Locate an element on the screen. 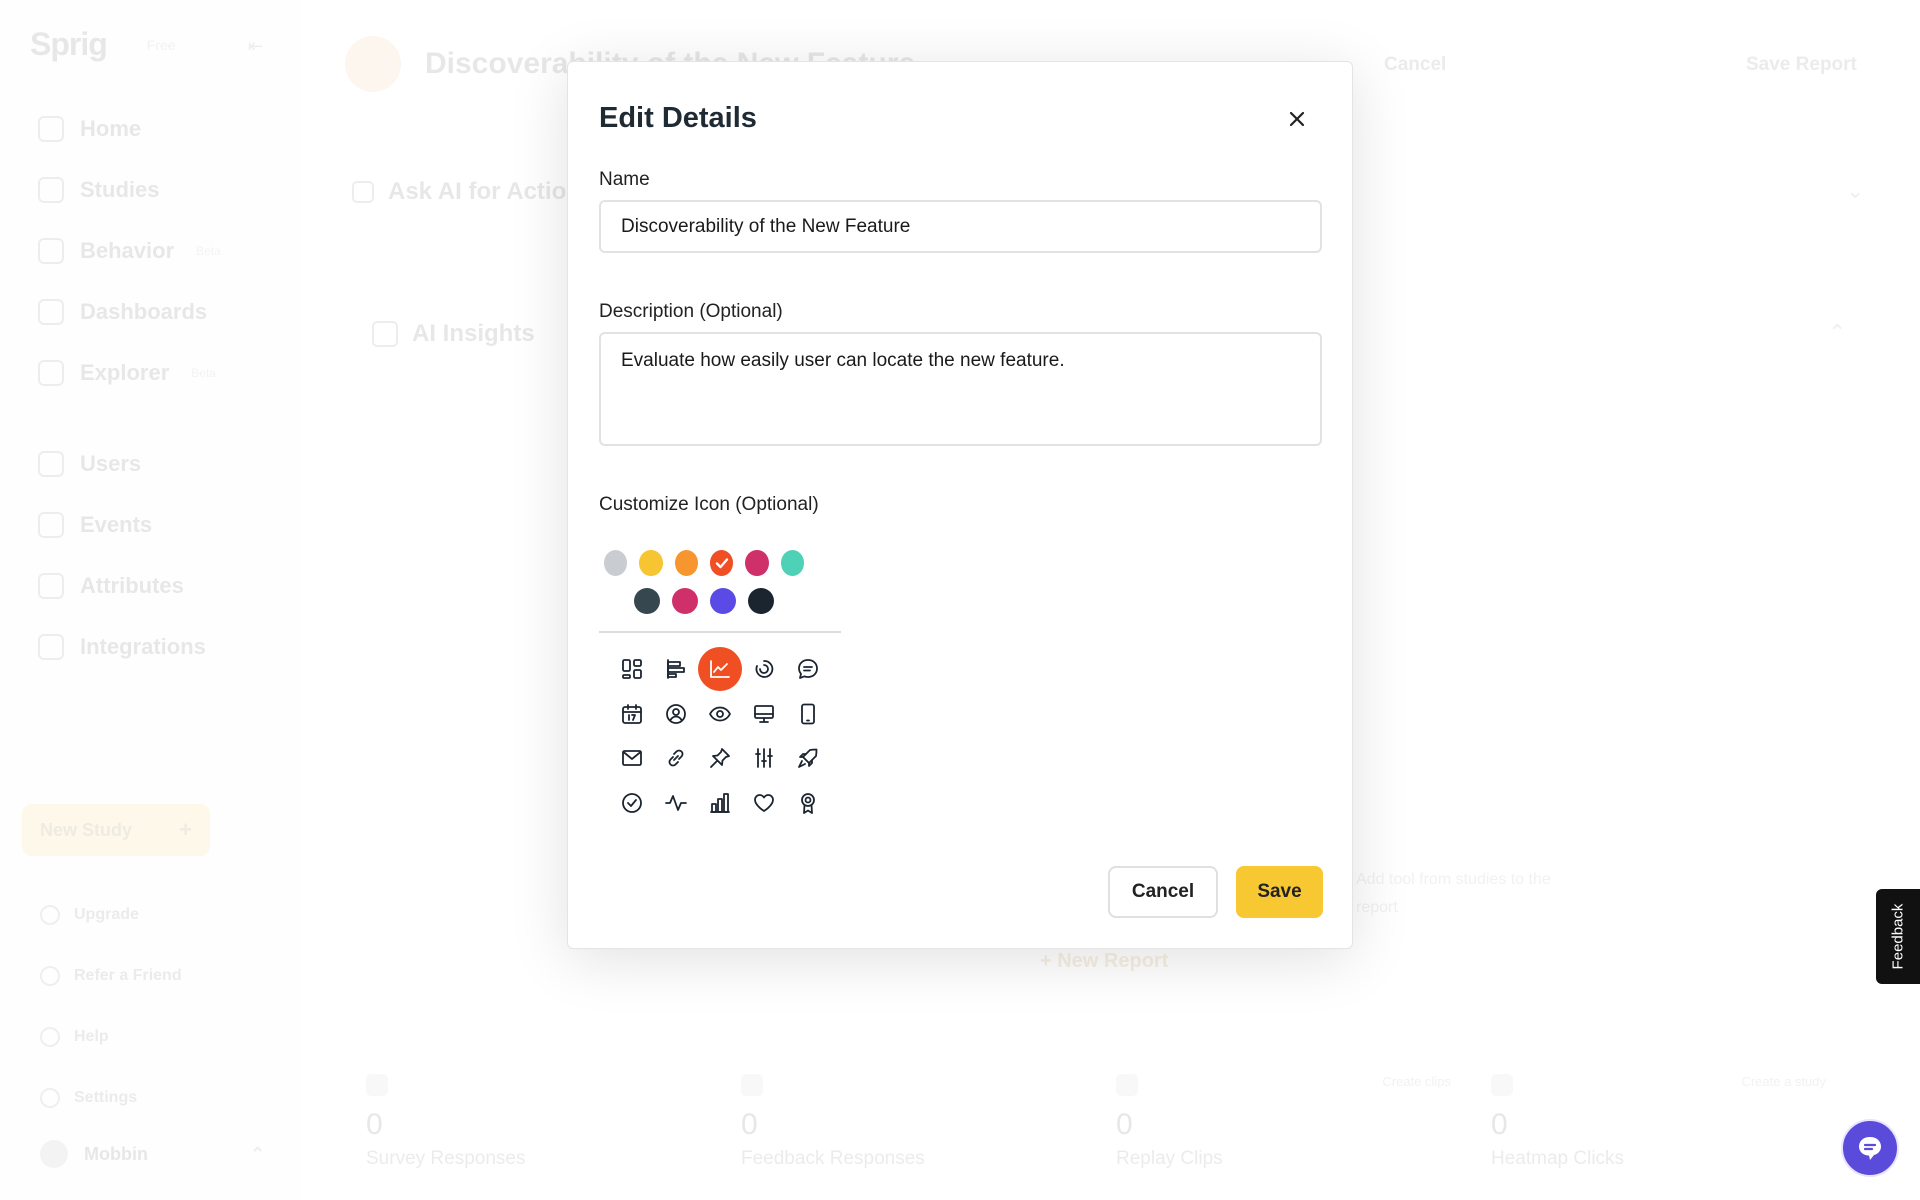  sliders-icon is located at coordinates (764, 758).